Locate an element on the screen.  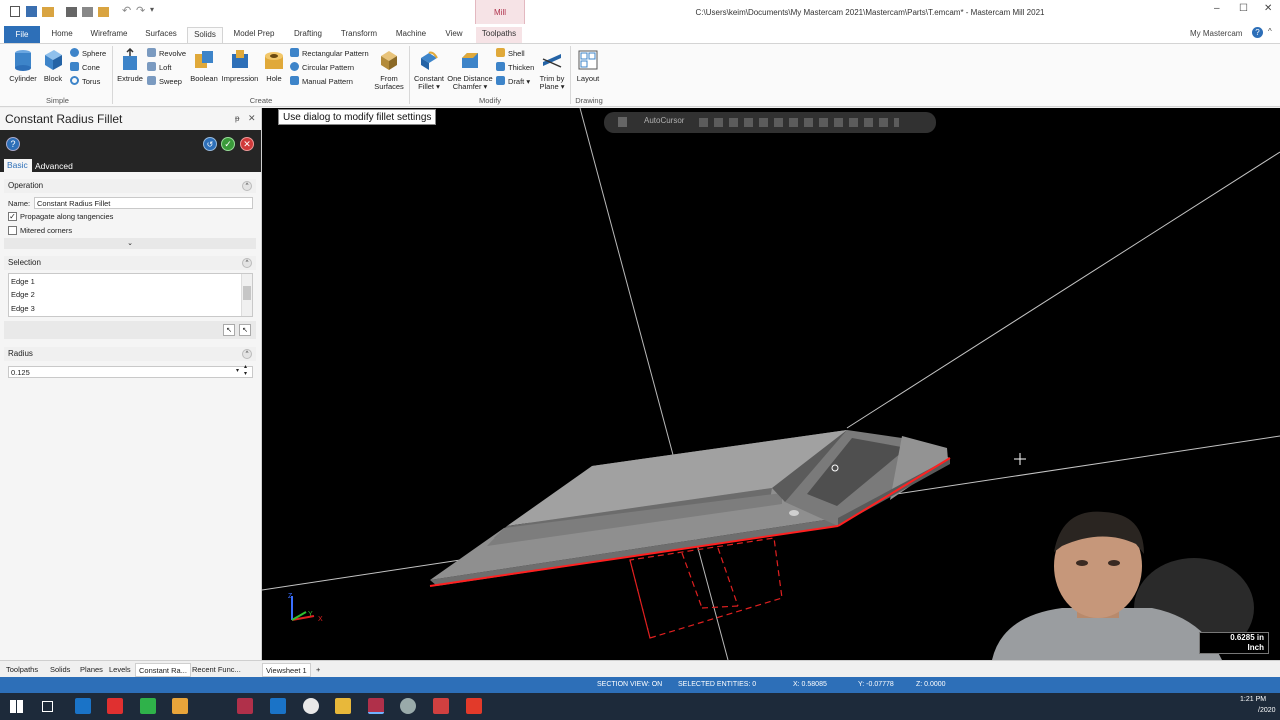
one-distance-chamfer-button: One Distance Chamfer ▾ is located at coordinates (470, 69).